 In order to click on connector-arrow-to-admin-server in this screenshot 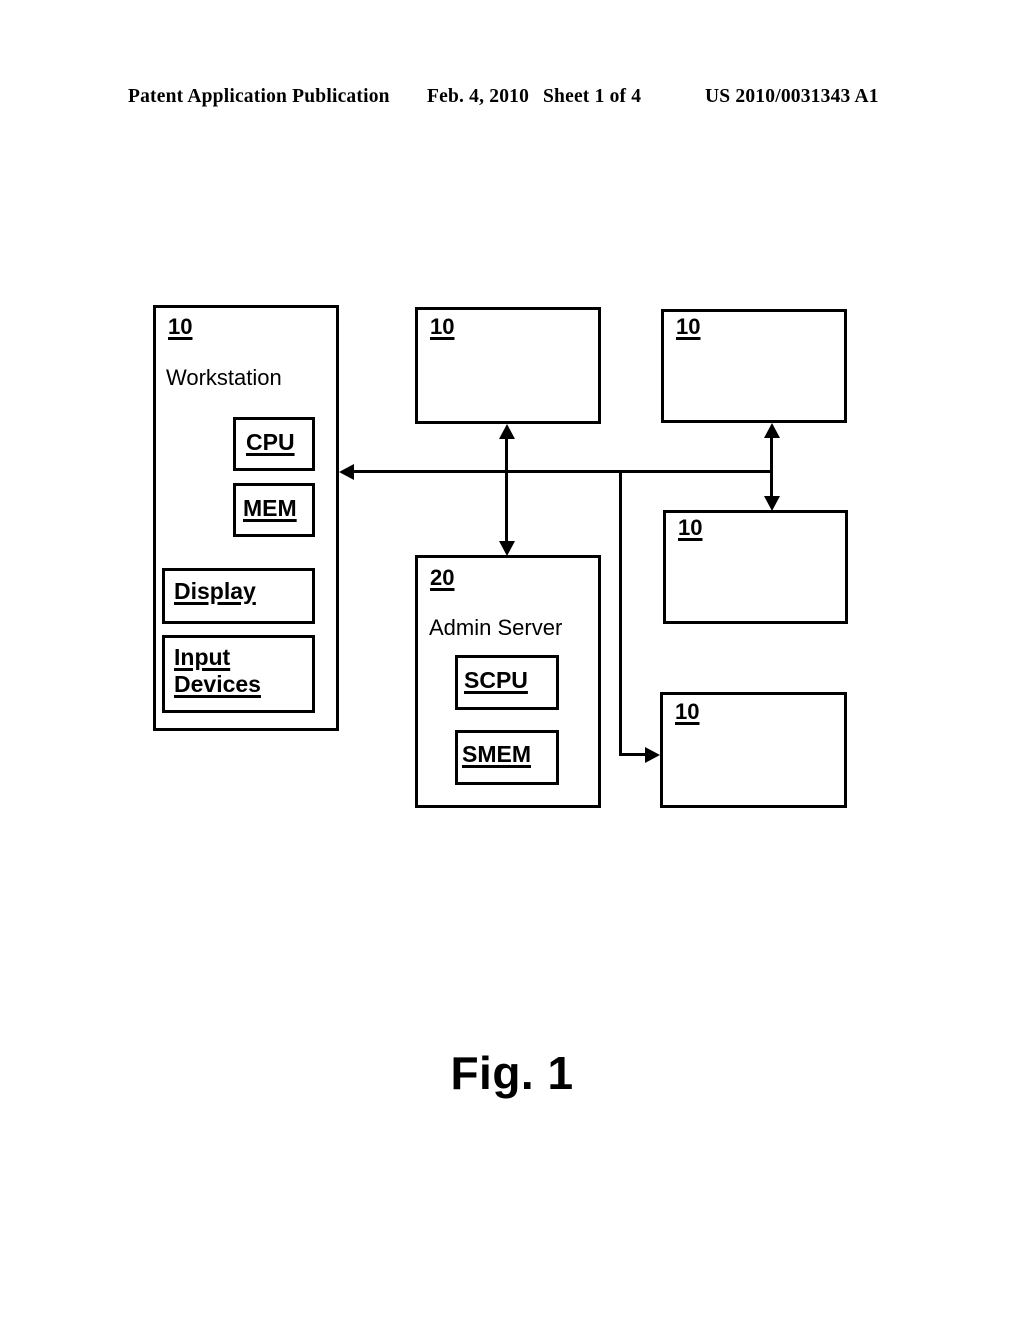, I will do `click(506, 548)`.